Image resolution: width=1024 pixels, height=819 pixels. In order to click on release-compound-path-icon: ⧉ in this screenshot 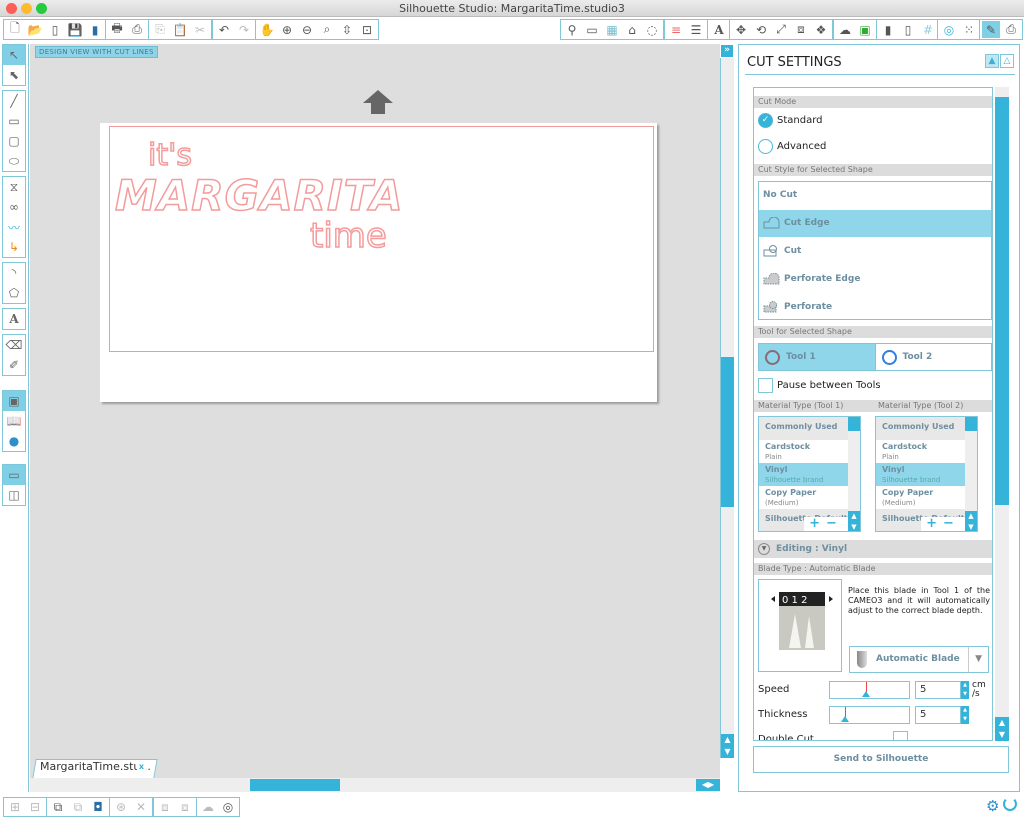, I will do `click(78, 807)`.